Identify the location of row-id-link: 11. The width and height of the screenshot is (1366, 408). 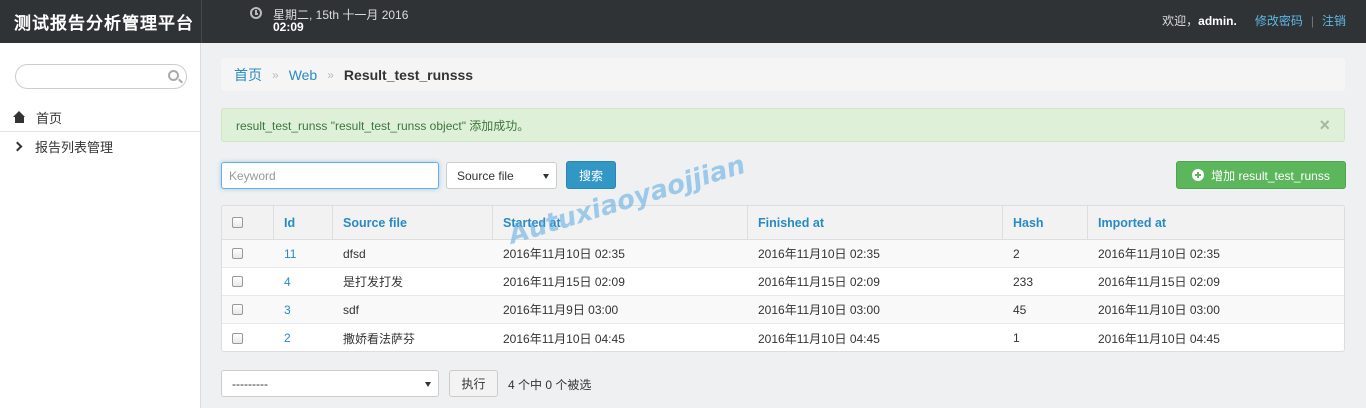
(290, 253).